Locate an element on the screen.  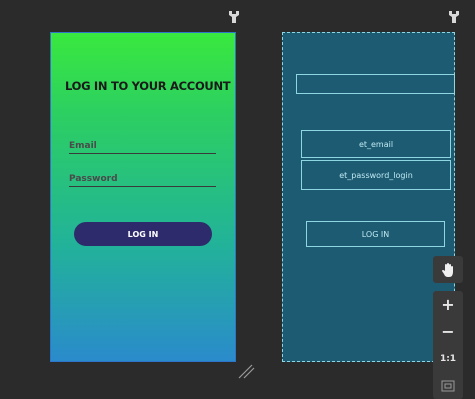
pan-button is located at coordinates (448, 269).